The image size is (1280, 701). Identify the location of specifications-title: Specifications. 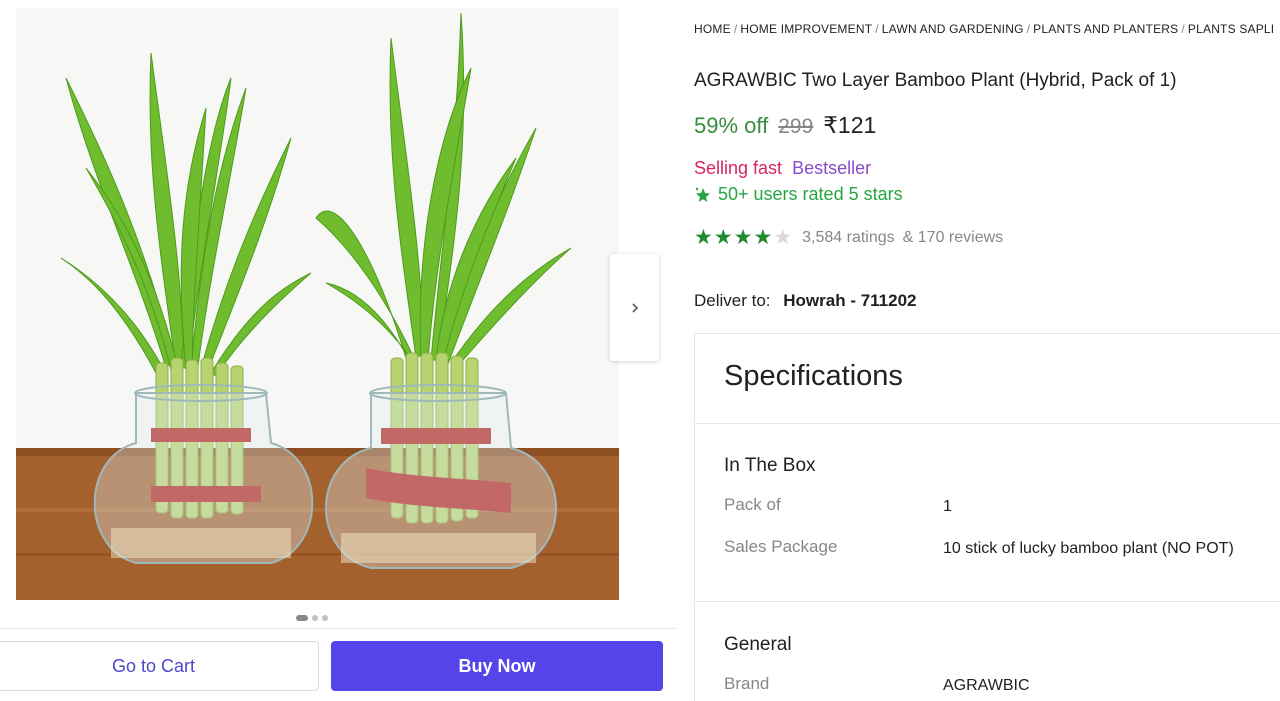
(813, 376).